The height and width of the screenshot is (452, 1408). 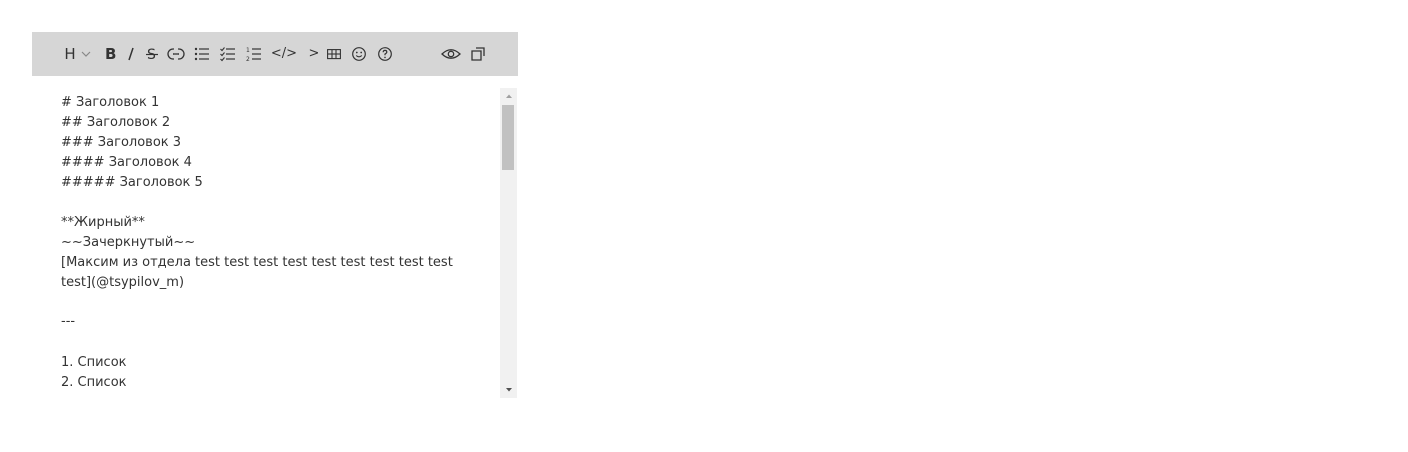 I want to click on quote-button: >, so click(x=314, y=54).